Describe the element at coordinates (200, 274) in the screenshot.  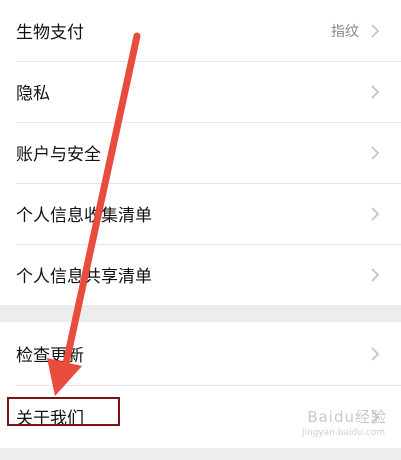
I see `settings-row-personal-info-sharing: 个人信息共享清单` at that location.